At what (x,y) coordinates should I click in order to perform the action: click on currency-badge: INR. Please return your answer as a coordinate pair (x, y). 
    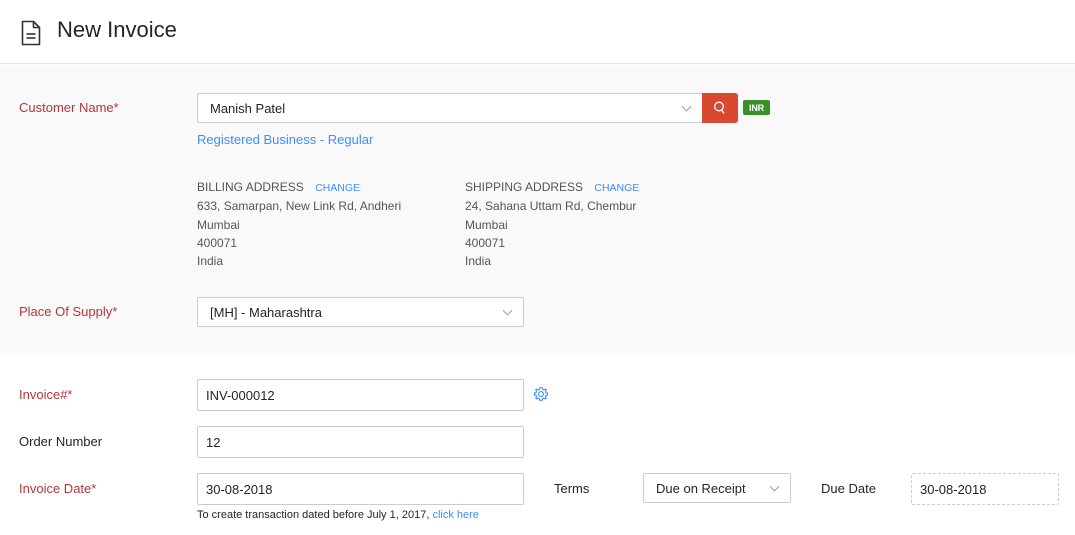
    Looking at the image, I should click on (756, 107).